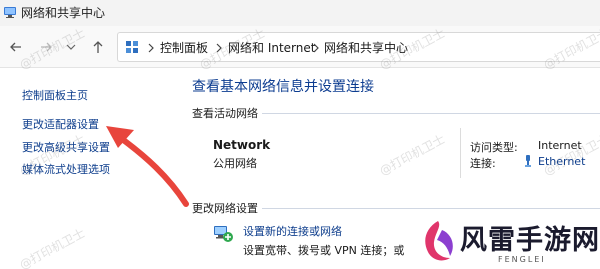 The width and height of the screenshot is (600, 269). What do you see at coordinates (530, 240) in the screenshot?
I see `brand-name: 风雷手游网` at bounding box center [530, 240].